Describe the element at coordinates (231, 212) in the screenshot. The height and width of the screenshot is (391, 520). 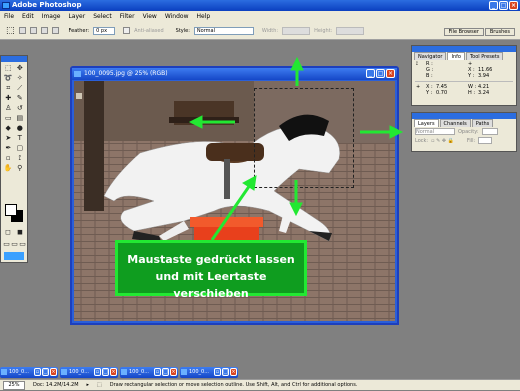
I see `arrow-diagonal` at that location.